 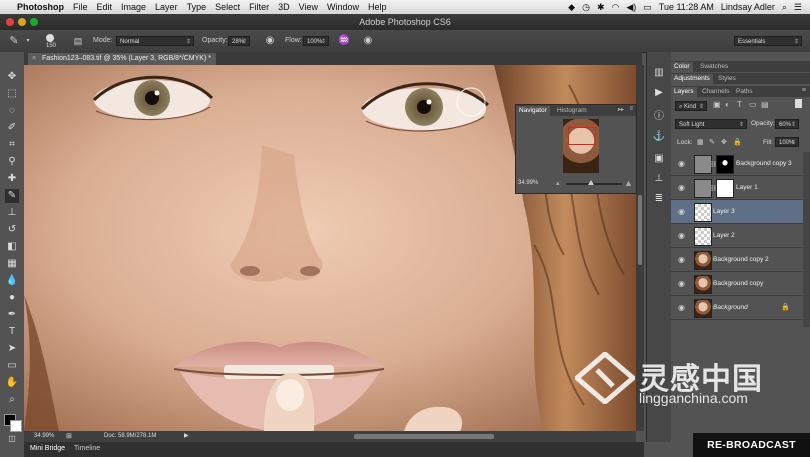 What do you see at coordinates (12, 179) in the screenshot?
I see `healing-brush-tool-icon: ✚` at bounding box center [12, 179].